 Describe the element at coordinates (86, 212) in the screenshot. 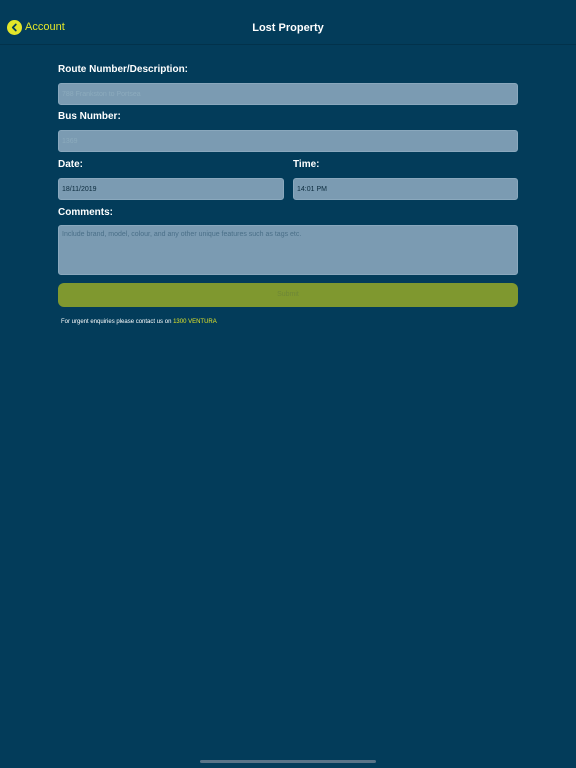

I see `comments-label: Comments:` at that location.